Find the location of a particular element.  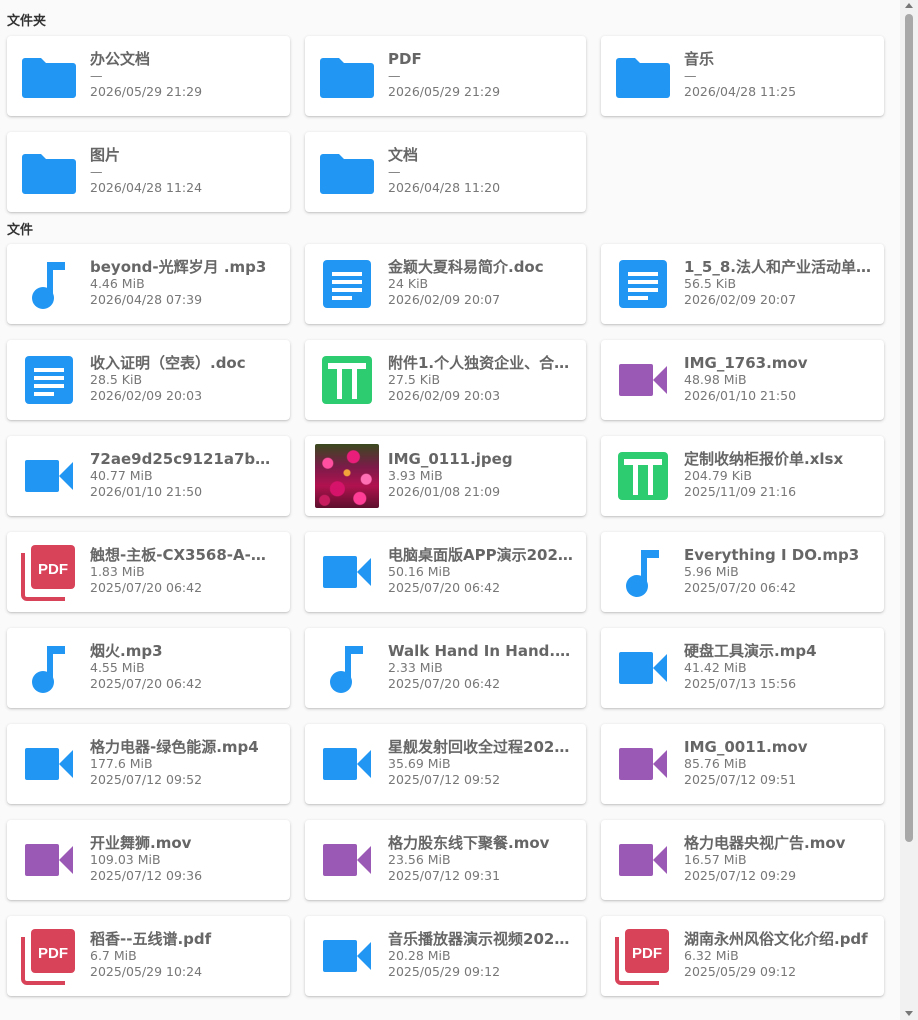

file-name: 星舰发射回收全过程2025.mp4 is located at coordinates (482, 747).